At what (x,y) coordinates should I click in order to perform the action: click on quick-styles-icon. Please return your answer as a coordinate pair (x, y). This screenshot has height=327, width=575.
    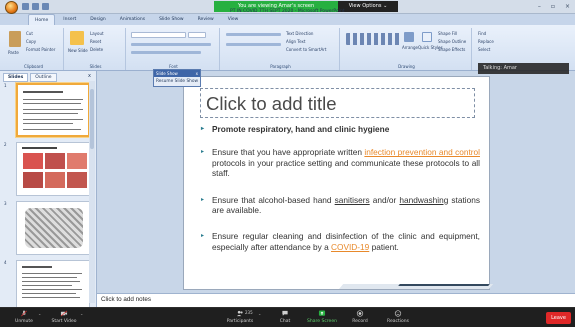
    Looking at the image, I should click on (427, 37).